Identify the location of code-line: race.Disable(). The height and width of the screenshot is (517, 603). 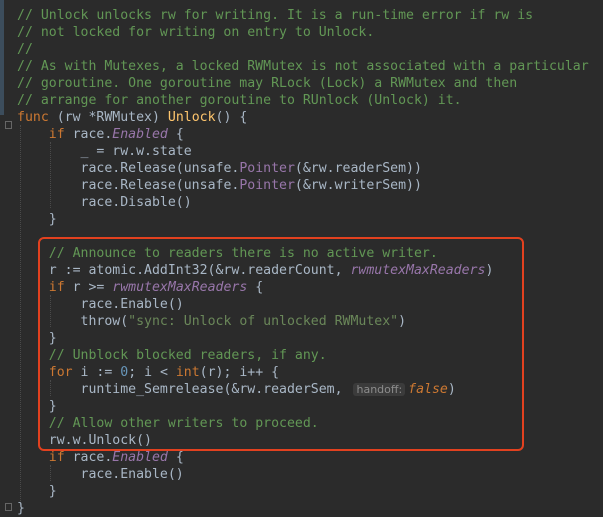
(104, 202).